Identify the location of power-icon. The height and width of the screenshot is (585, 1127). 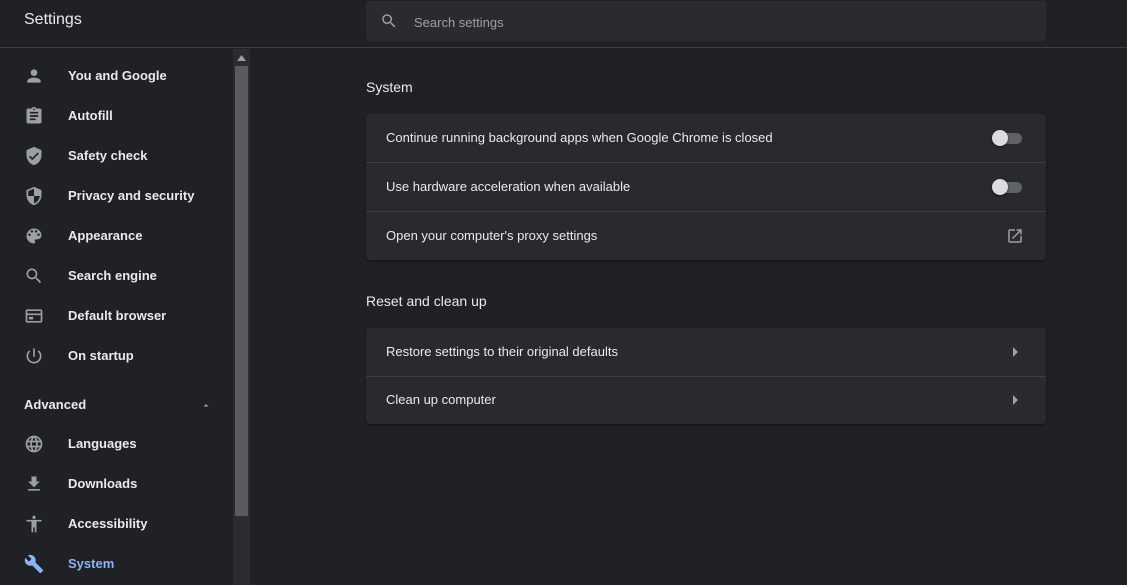
(34, 356).